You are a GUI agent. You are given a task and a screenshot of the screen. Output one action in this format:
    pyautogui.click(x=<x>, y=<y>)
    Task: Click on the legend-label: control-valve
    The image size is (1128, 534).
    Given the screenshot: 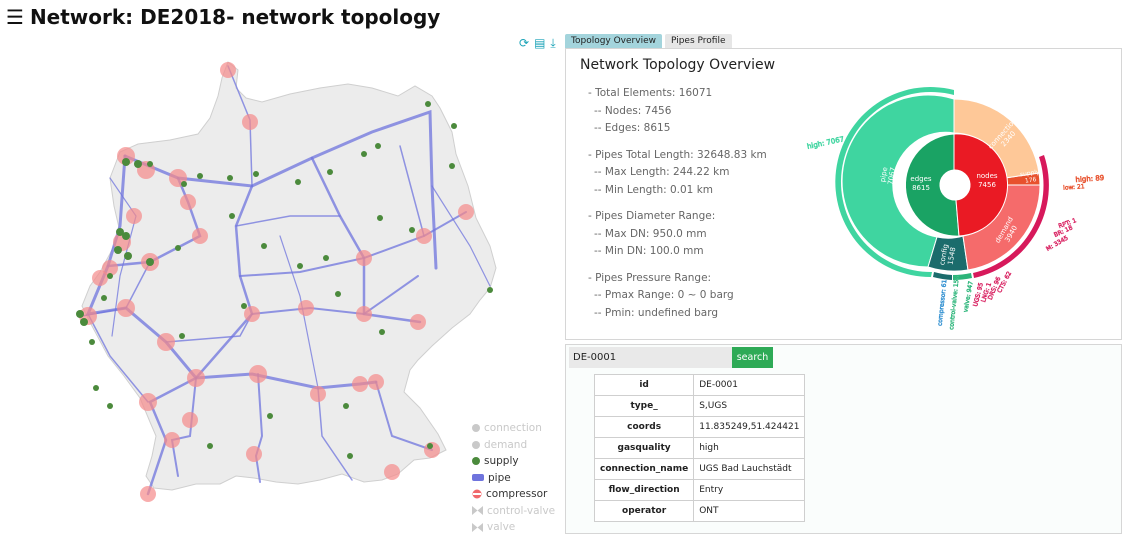 What is the action you would take?
    pyautogui.click(x=521, y=510)
    